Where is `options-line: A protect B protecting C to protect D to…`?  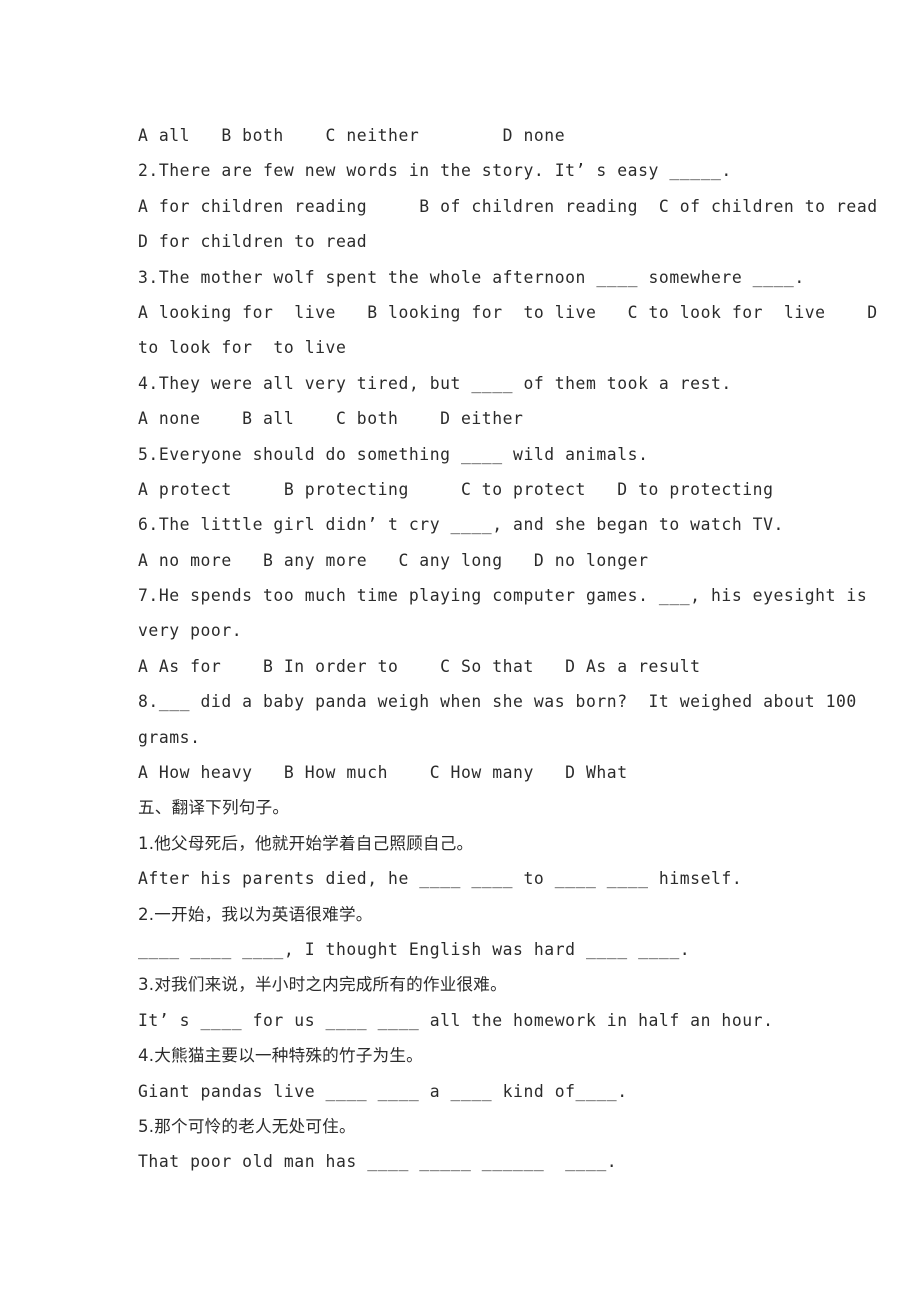
options-line: A protect B protecting C to protect D to… is located at coordinates (456, 489).